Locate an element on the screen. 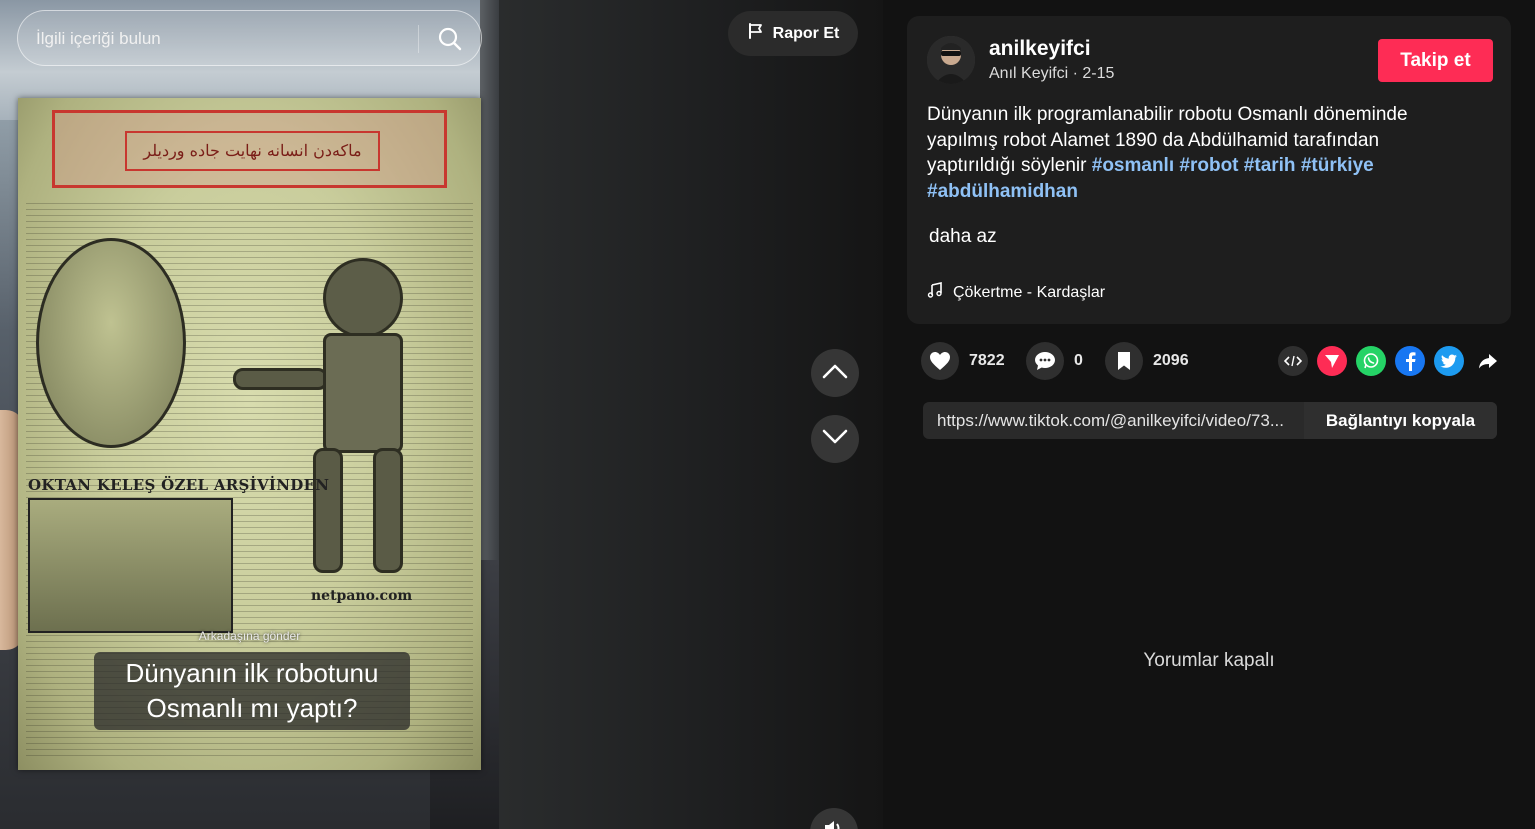 The width and height of the screenshot is (1535, 829). author-username: anilkeyifci is located at coordinates (1040, 49).